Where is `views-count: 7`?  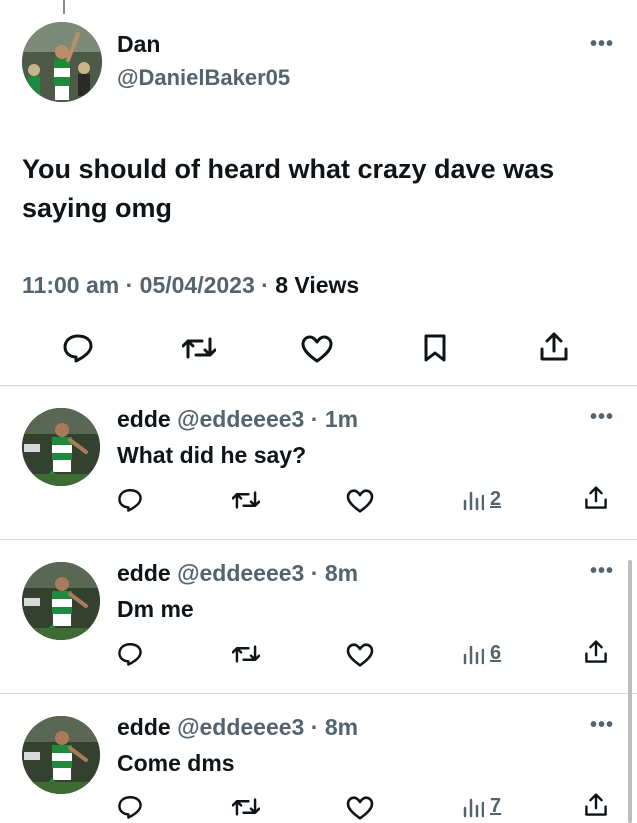 views-count: 7 is located at coordinates (496, 806).